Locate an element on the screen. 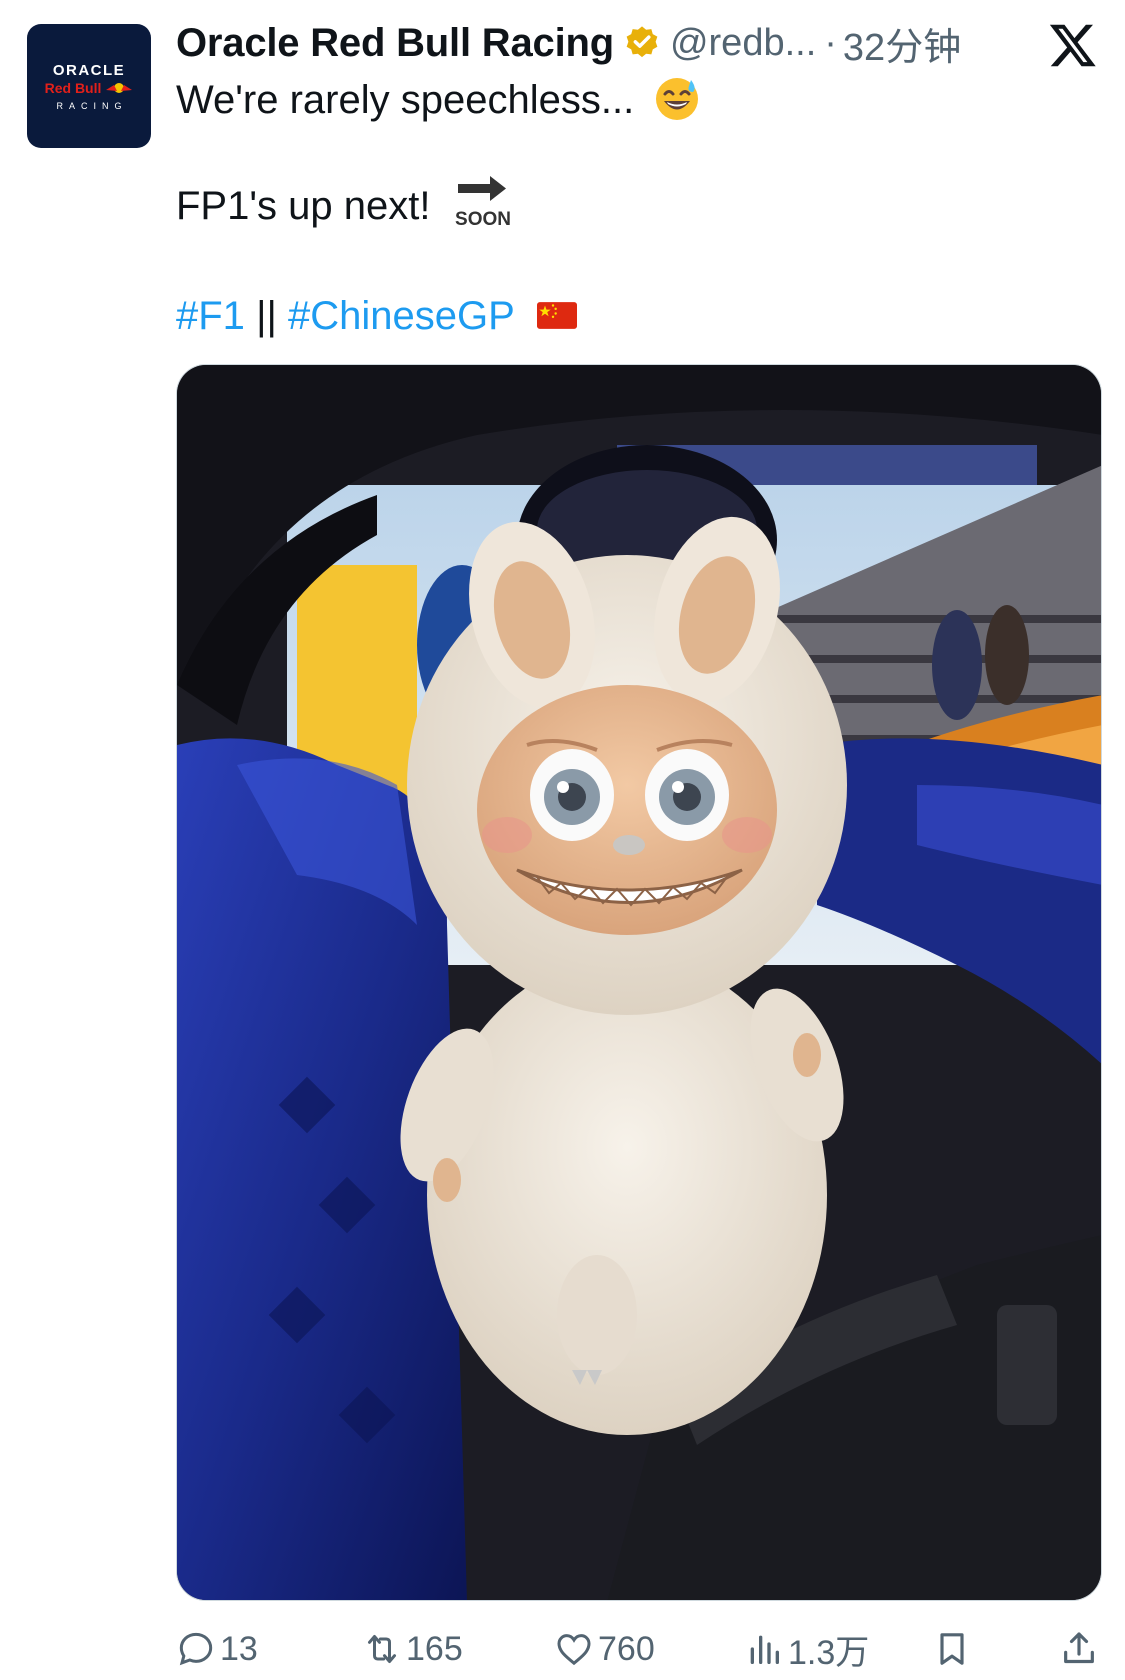  reply-icon is located at coordinates (196, 1649).